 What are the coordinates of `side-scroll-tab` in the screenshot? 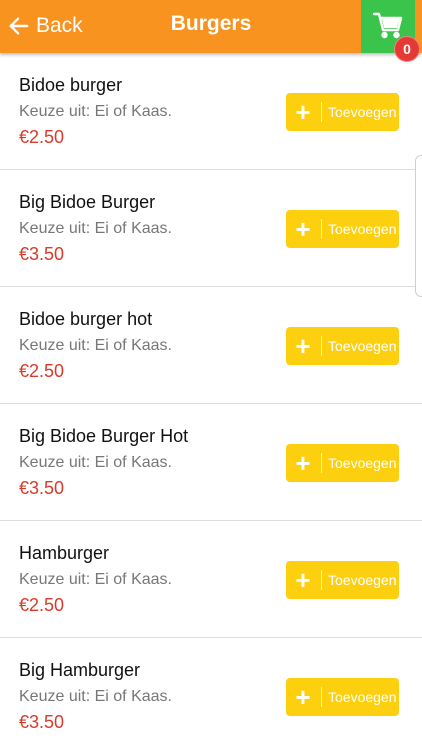 It's located at (418, 226).